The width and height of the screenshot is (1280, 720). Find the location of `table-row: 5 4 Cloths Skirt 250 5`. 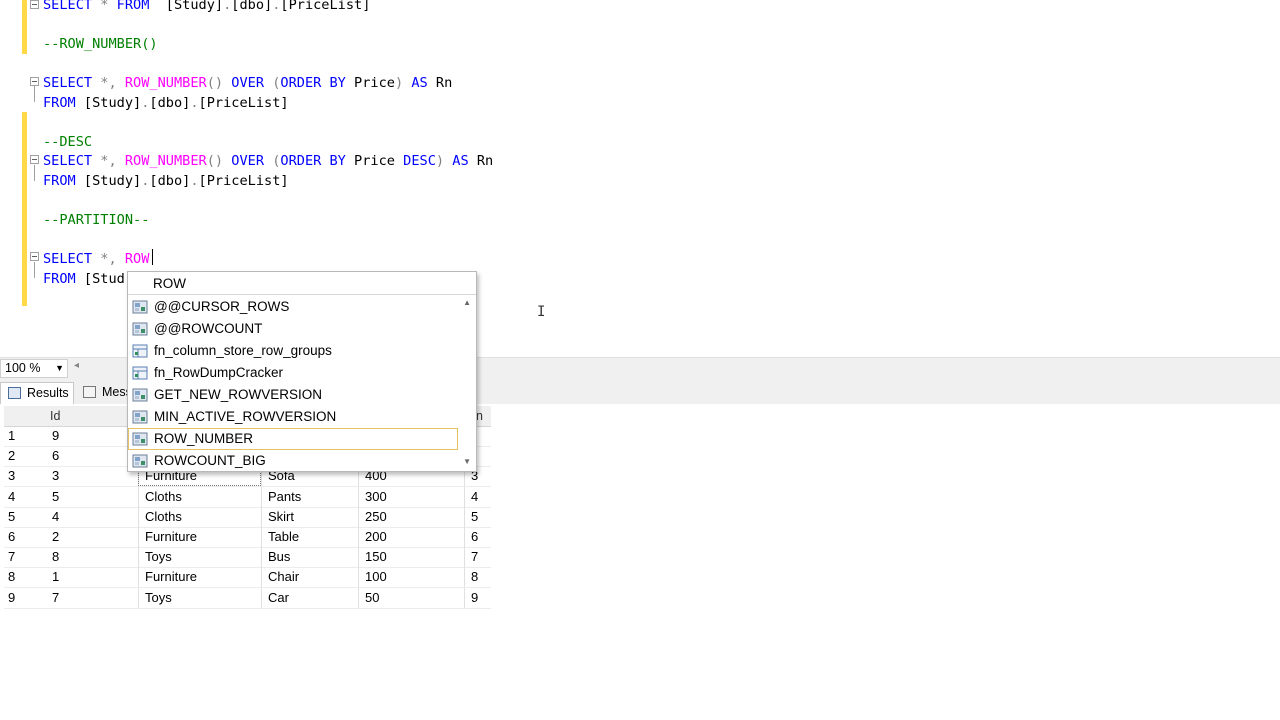

table-row: 5 4 Cloths Skirt 250 5 is located at coordinates (247, 517).